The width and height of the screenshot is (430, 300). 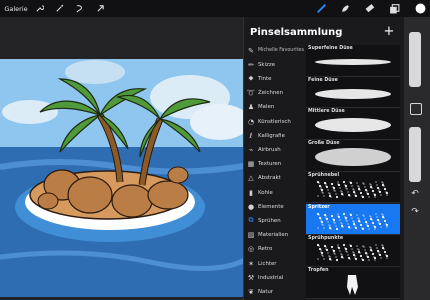 I want to click on category-label: Michelle Favourites, so click(x=281, y=50).